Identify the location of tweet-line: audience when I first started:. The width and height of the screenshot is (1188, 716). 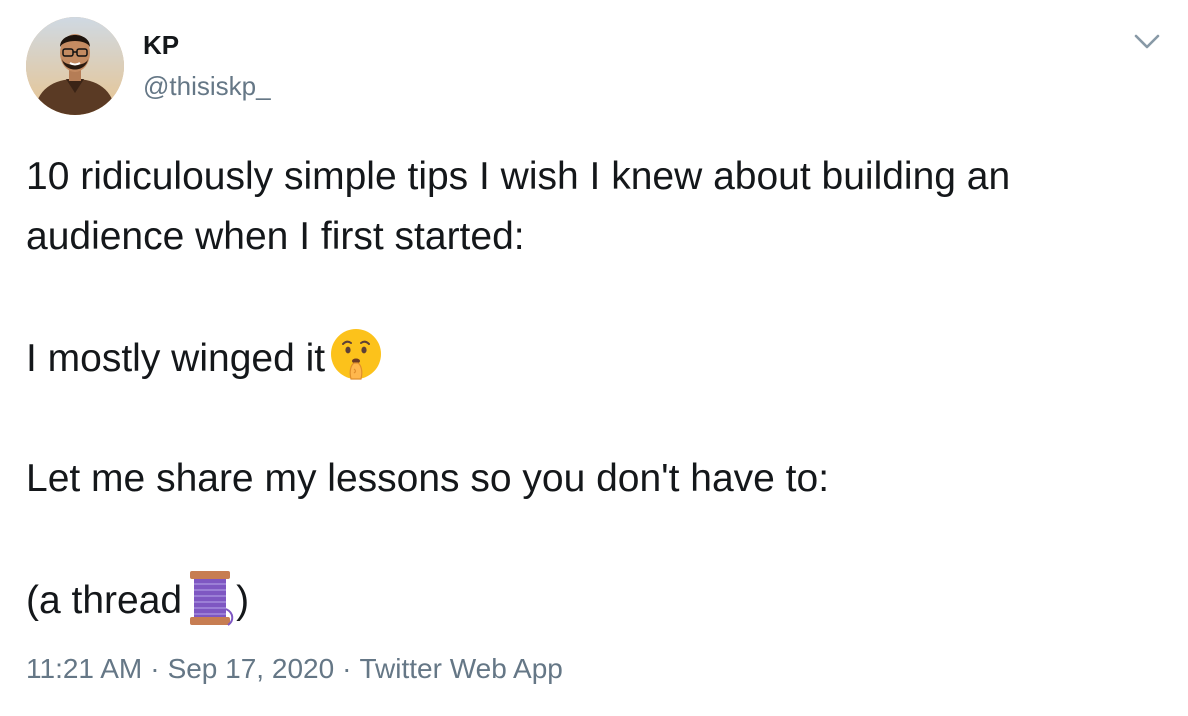
(275, 236).